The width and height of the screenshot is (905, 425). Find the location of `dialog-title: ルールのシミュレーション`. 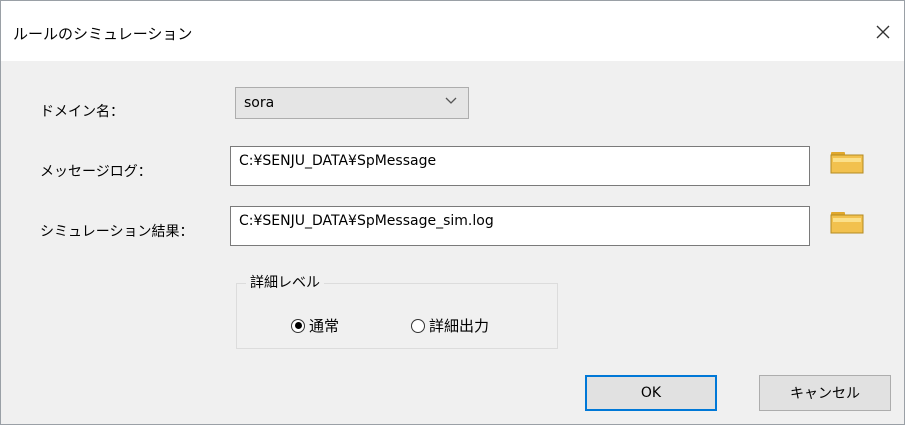

dialog-title: ルールのシミュレーション is located at coordinates (103, 34).